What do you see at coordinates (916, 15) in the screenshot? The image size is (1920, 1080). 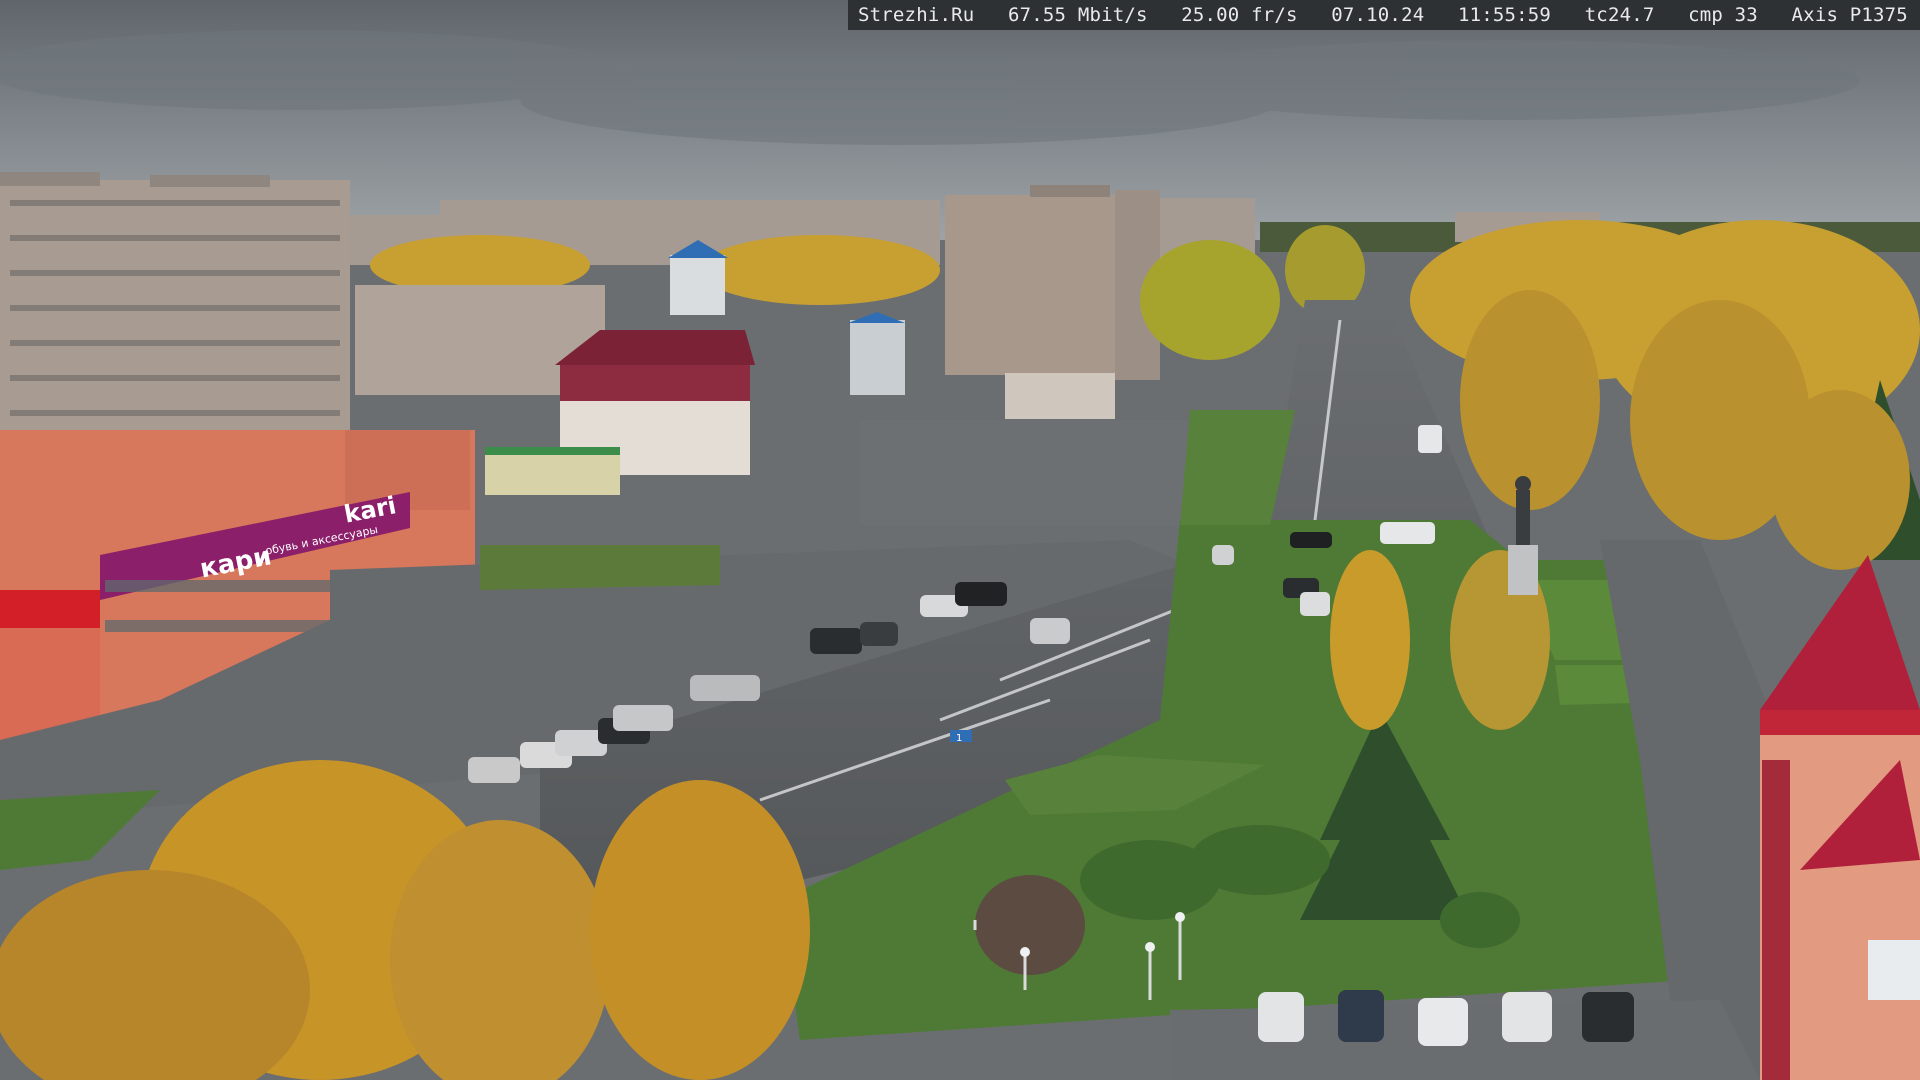 I see `osd-site: Strezhi.Ru` at bounding box center [916, 15].